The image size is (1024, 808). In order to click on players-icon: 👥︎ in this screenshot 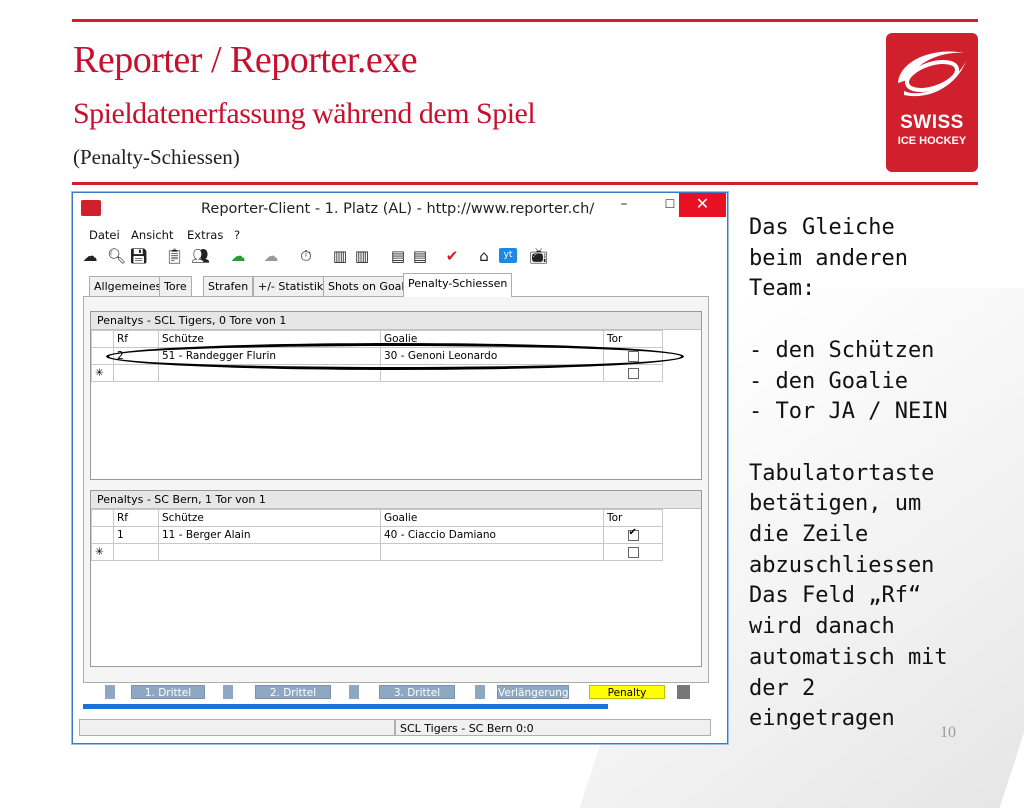, I will do `click(200, 256)`.